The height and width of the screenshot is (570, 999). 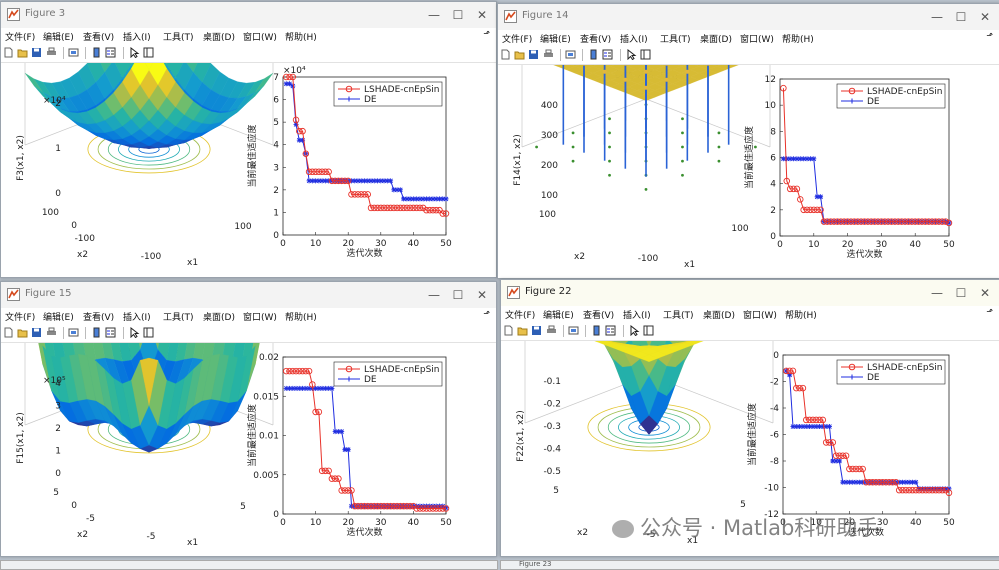 I want to click on background-window-strip, so click(x=249, y=565).